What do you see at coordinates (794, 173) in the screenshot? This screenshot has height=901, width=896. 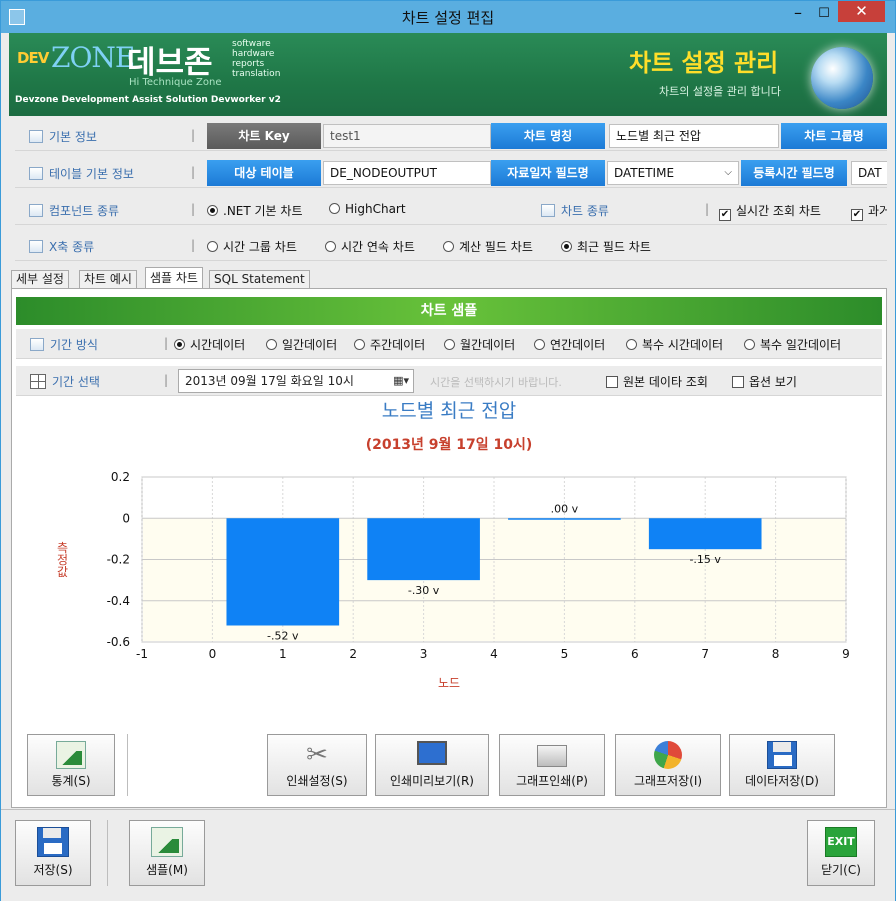 I see `reg-time-label: 등록시간 필드명` at bounding box center [794, 173].